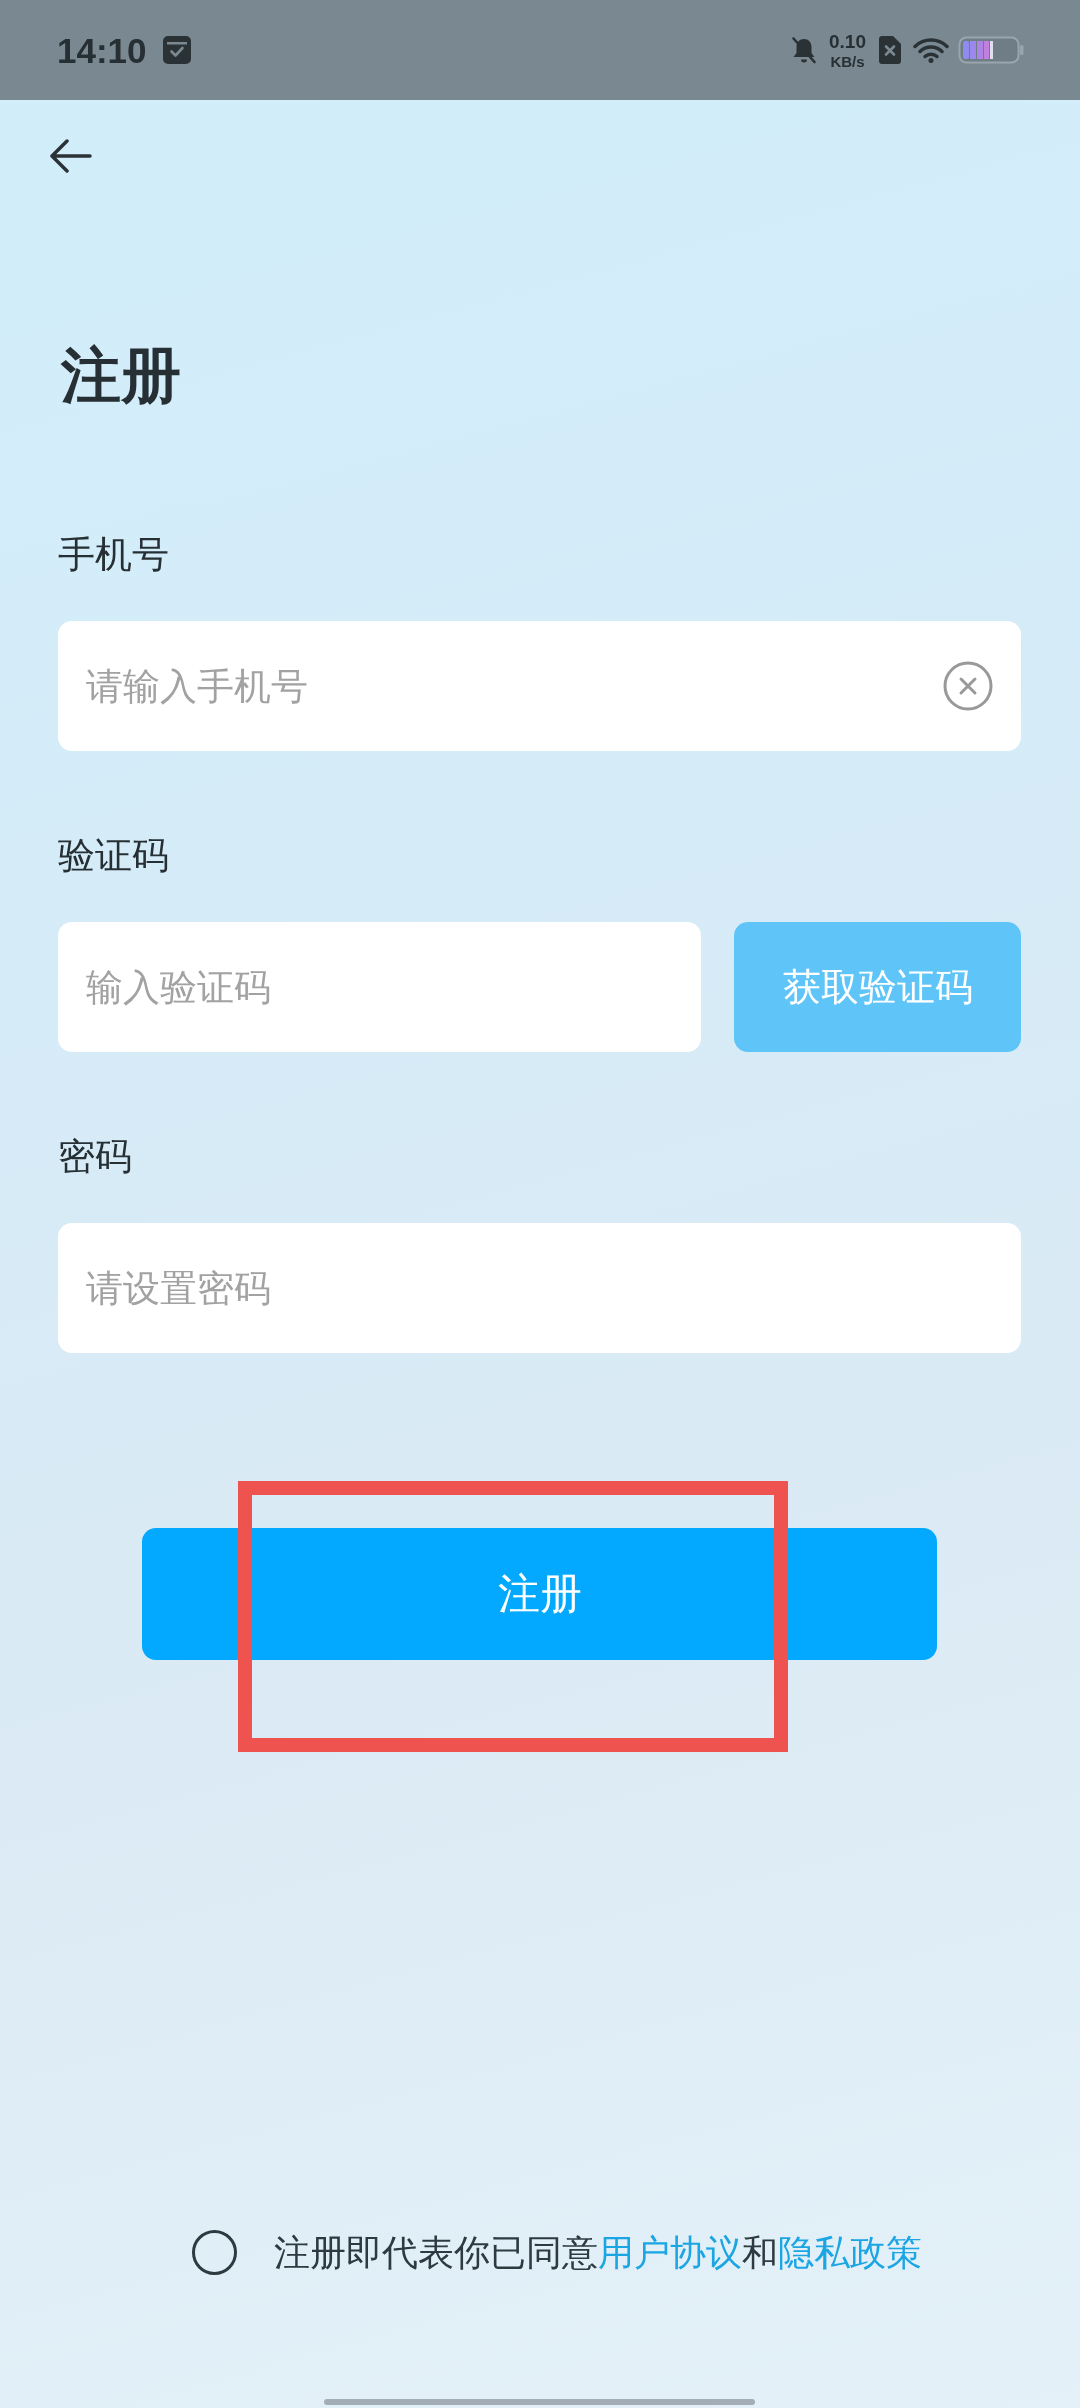 The height and width of the screenshot is (2408, 1080). What do you see at coordinates (539, 1288) in the screenshot?
I see `input-field: 请设置密码` at bounding box center [539, 1288].